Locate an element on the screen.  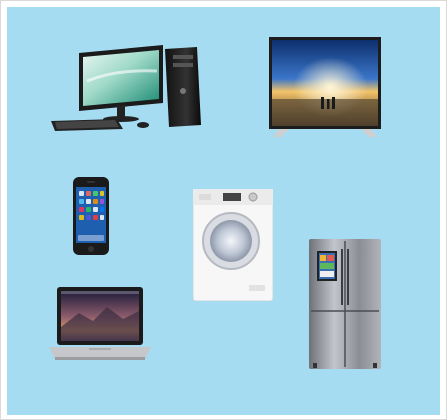
flat-tv-icon is located at coordinates (325, 89).